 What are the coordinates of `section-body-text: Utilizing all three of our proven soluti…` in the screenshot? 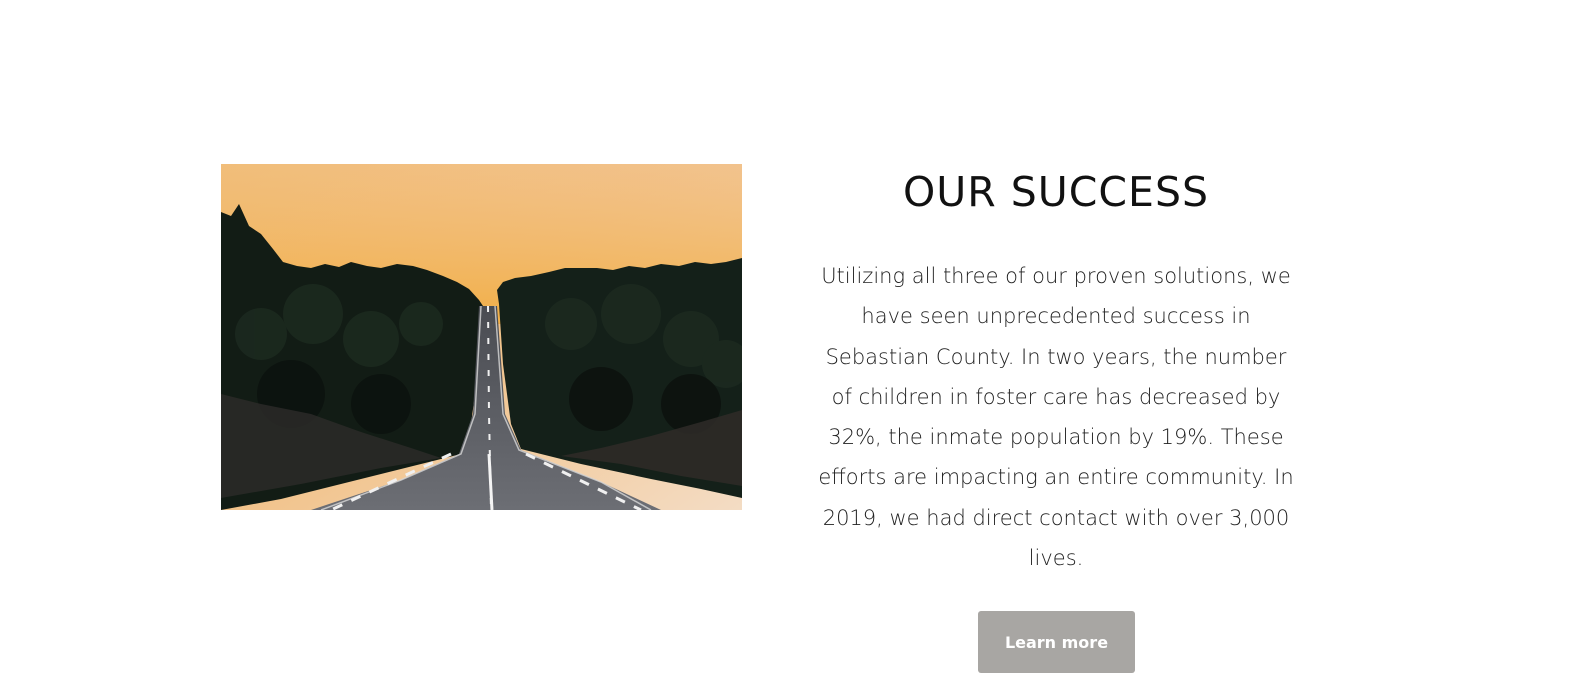 It's located at (1056, 417).